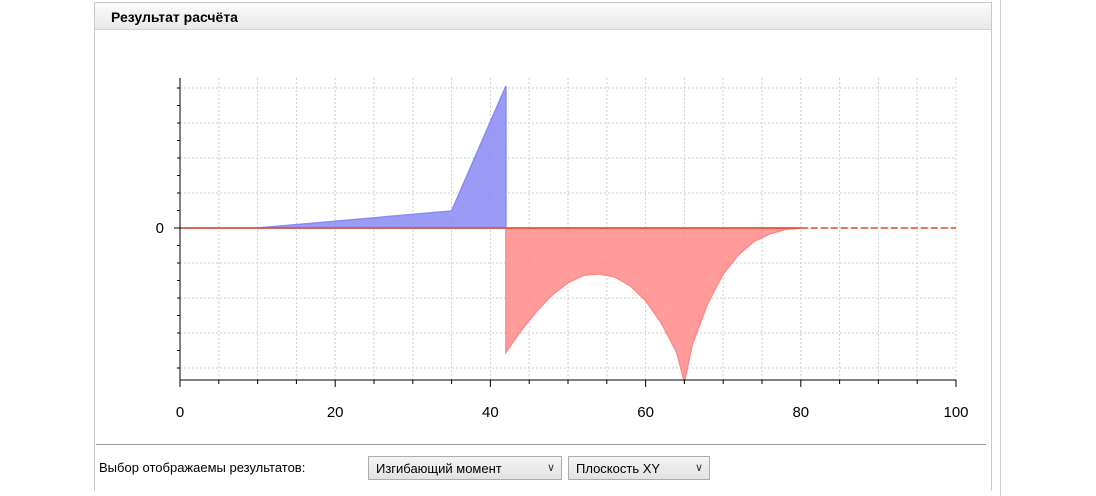 The width and height of the screenshot is (1096, 496). I want to click on x-tick-label: 20, so click(335, 412).